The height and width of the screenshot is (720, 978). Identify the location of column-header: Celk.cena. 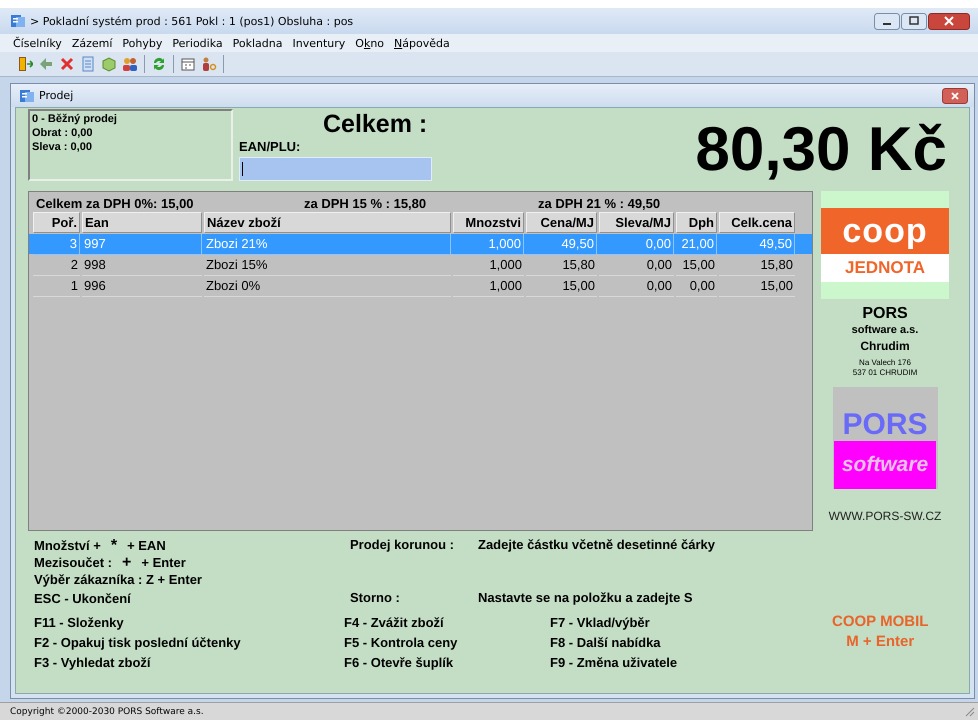
(757, 222).